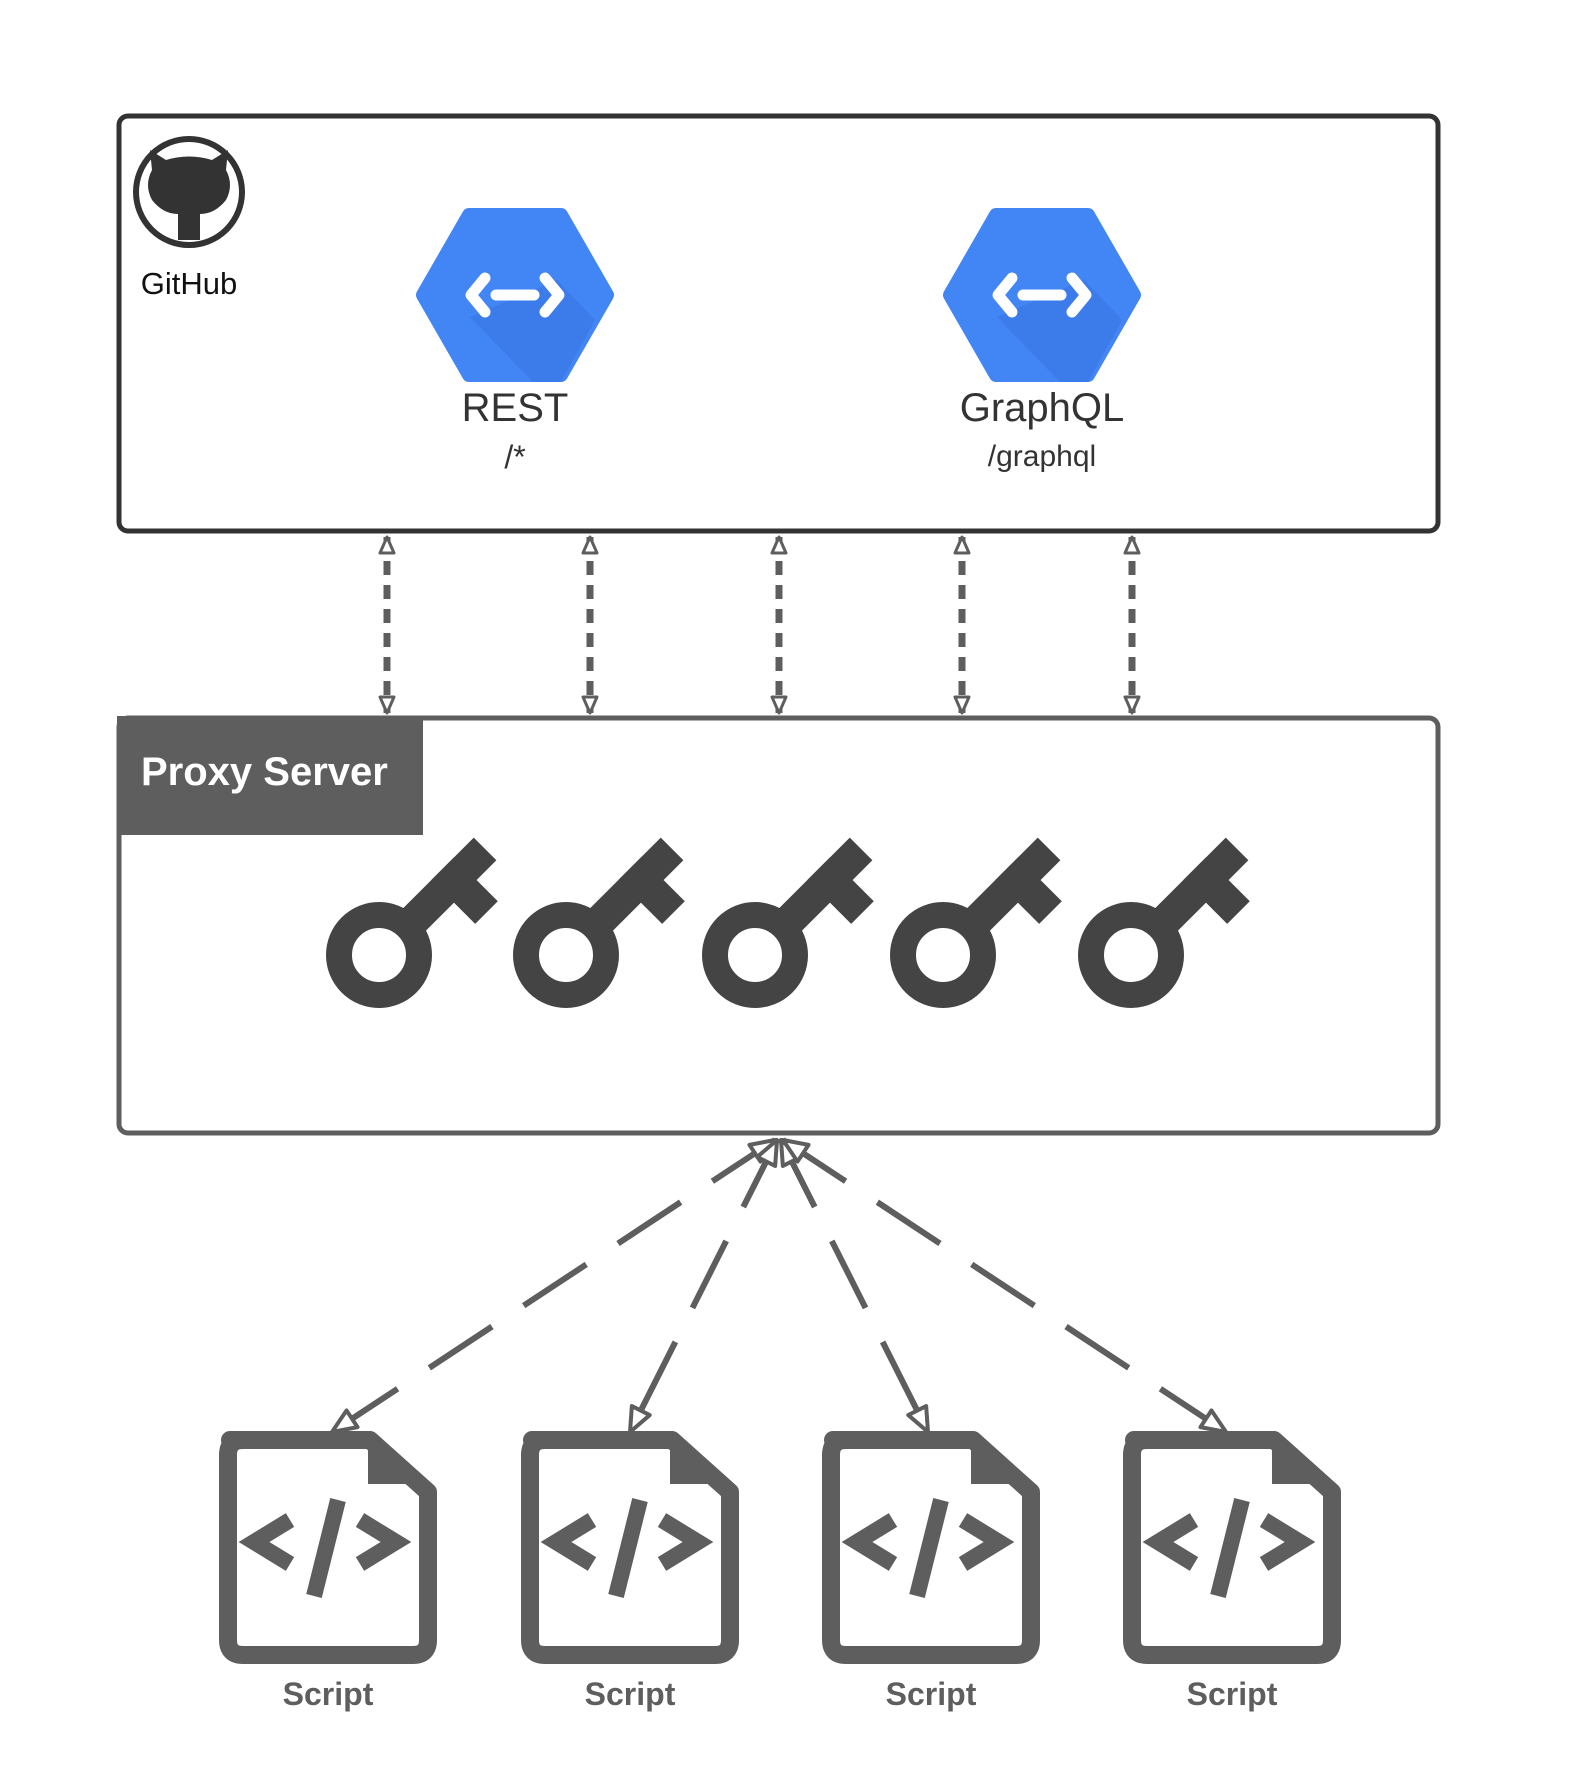 This screenshot has height=1785, width=1584. Describe the element at coordinates (515, 298) in the screenshot. I see `rest-api-icon` at that location.